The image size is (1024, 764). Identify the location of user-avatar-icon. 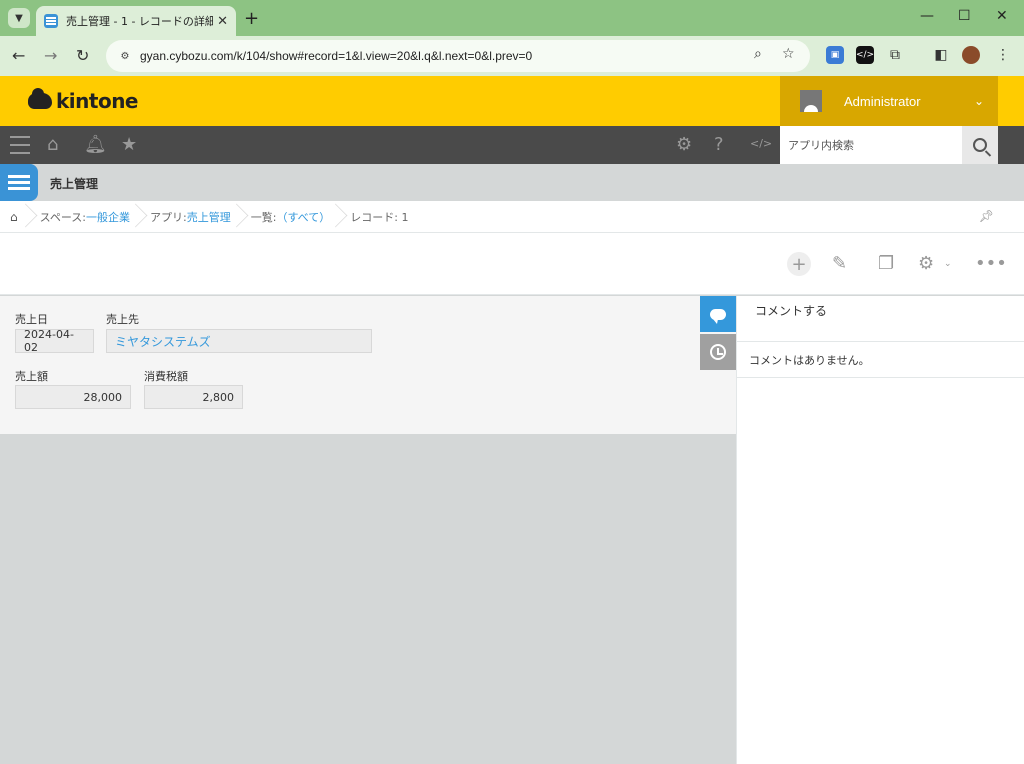
(811, 101).